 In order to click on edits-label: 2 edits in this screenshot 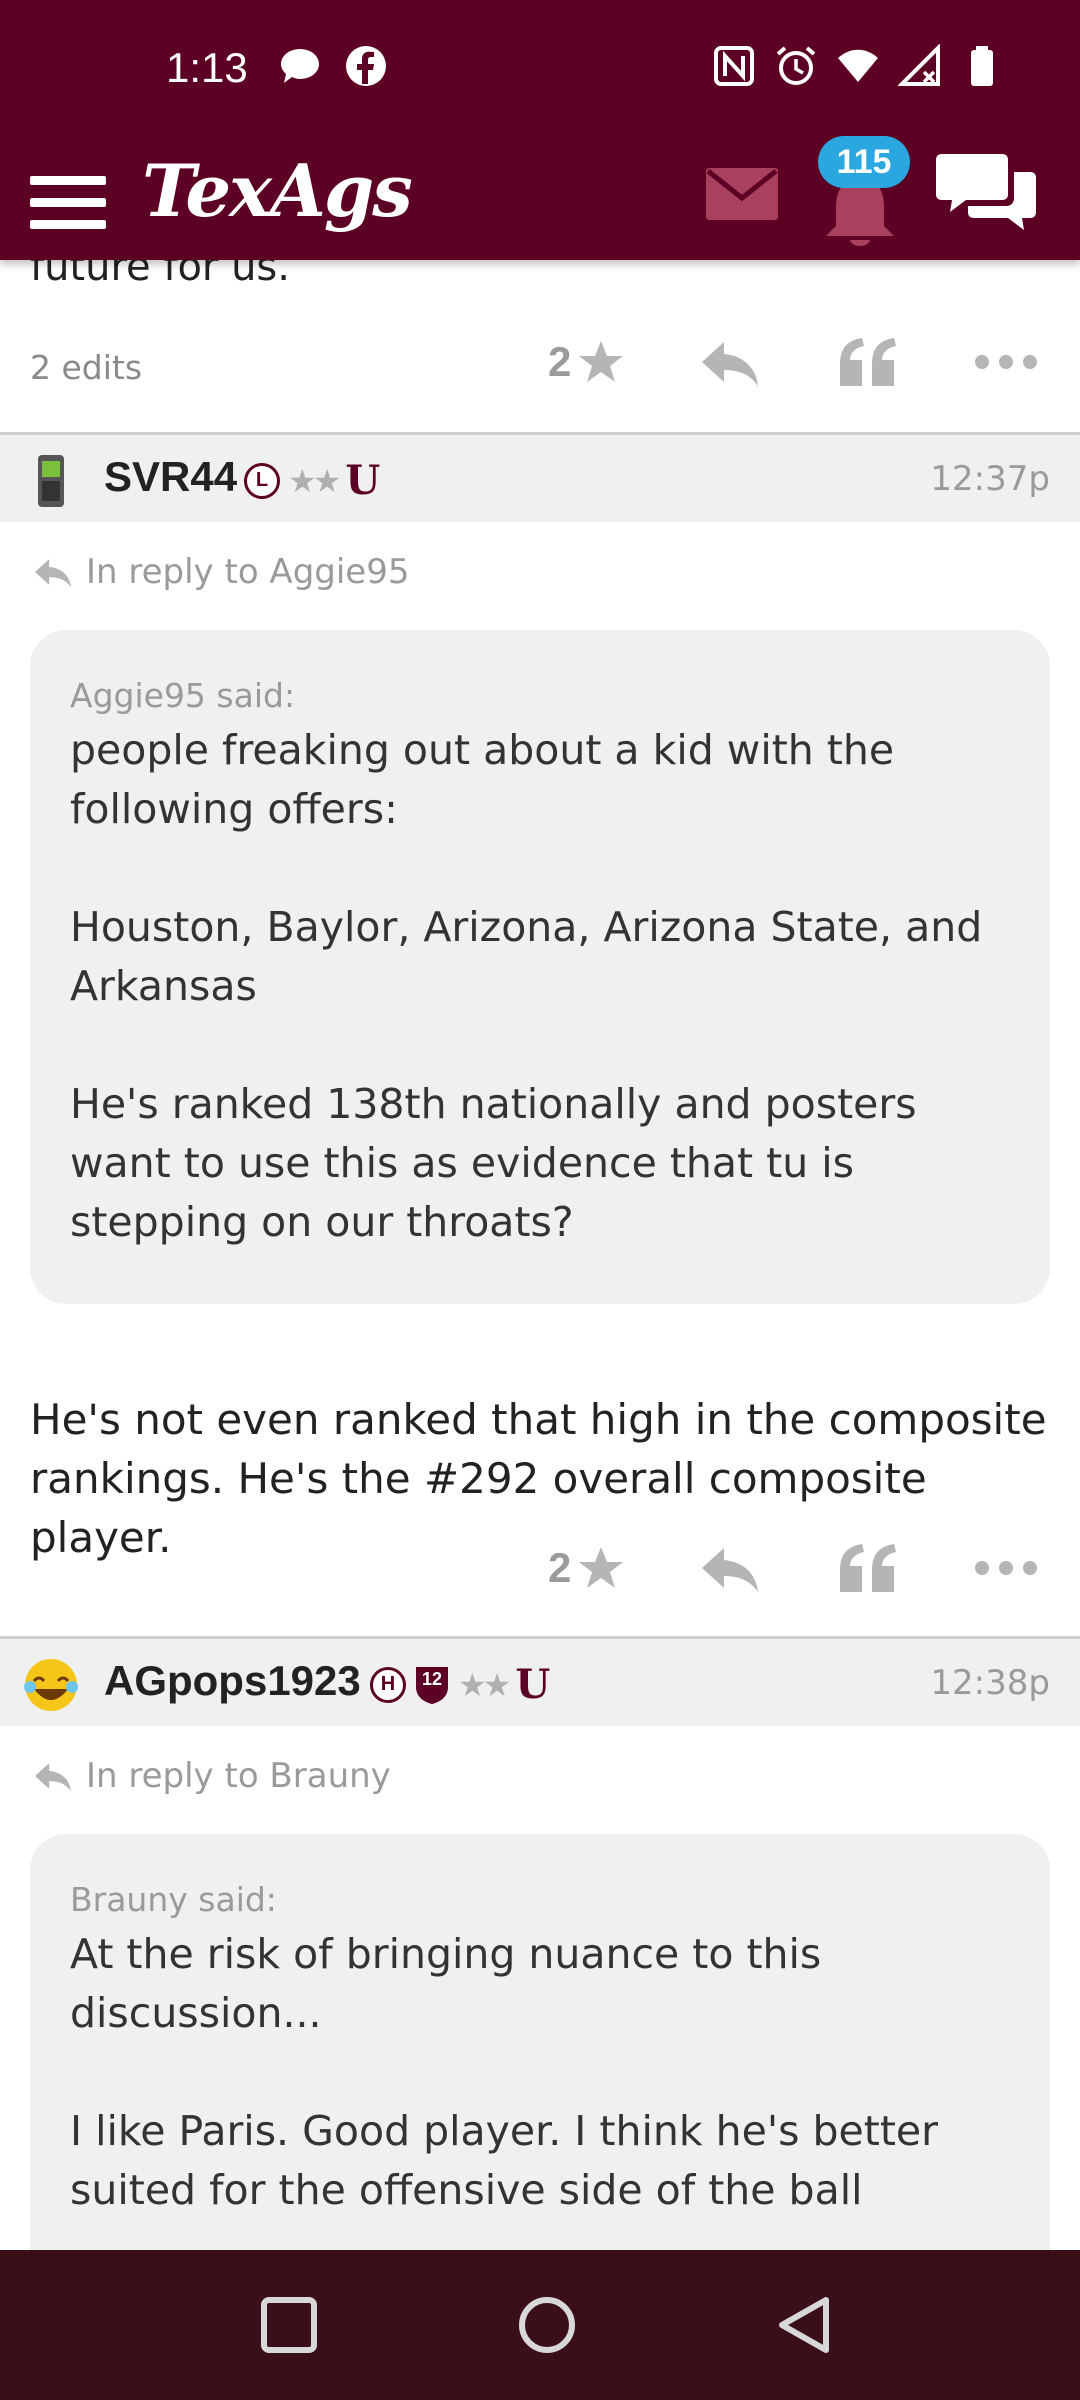, I will do `click(86, 367)`.